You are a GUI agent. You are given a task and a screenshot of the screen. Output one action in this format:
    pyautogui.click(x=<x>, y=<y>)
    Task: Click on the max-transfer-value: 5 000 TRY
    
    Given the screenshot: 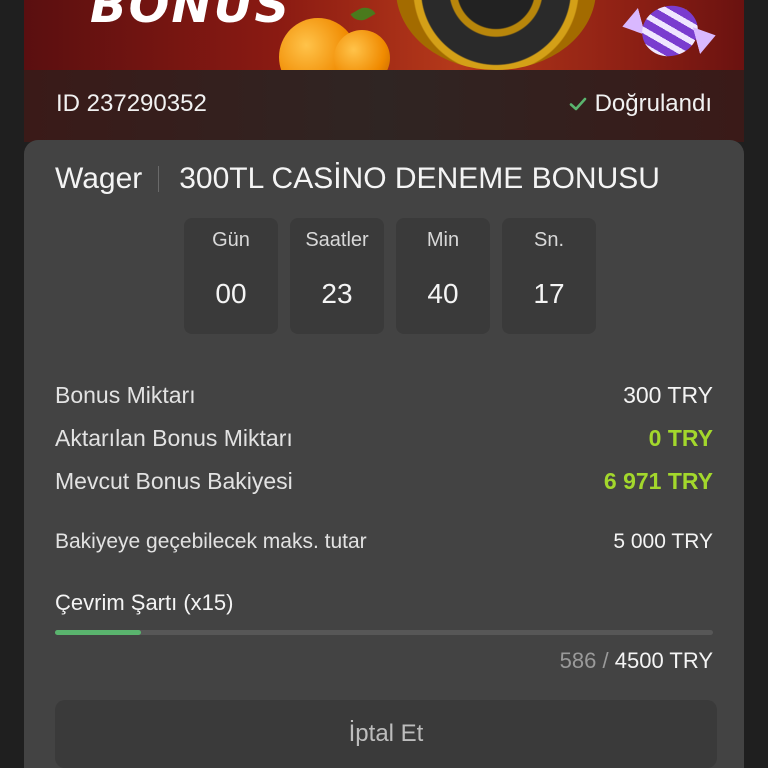 What is the action you would take?
    pyautogui.click(x=663, y=541)
    